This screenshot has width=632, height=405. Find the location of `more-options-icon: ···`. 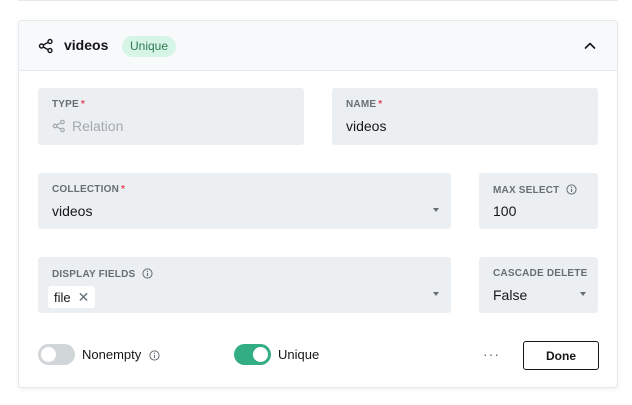

more-options-icon: ··· is located at coordinates (491, 354).